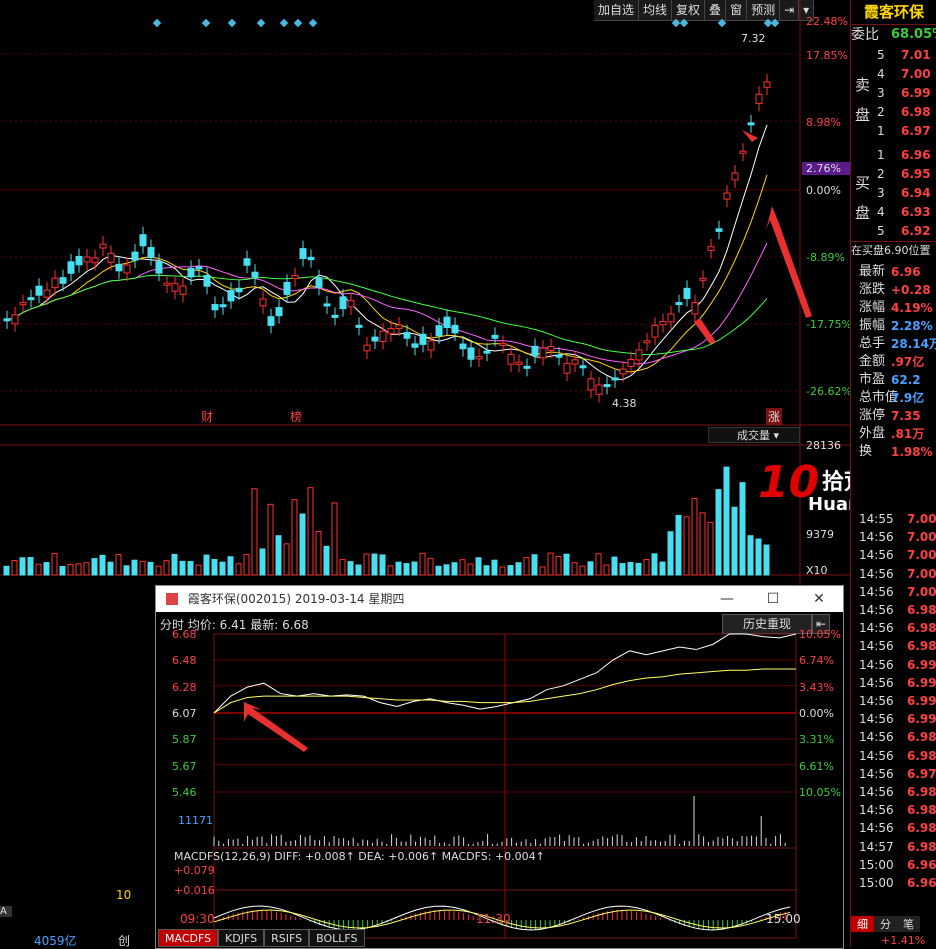  I want to click on tab-macdfs: MACDFS, so click(188, 938).